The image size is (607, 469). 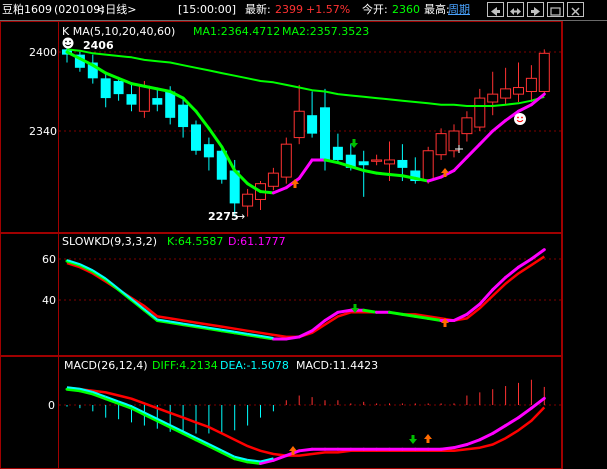 I want to click on arrow-right-icon, so click(x=535, y=11).